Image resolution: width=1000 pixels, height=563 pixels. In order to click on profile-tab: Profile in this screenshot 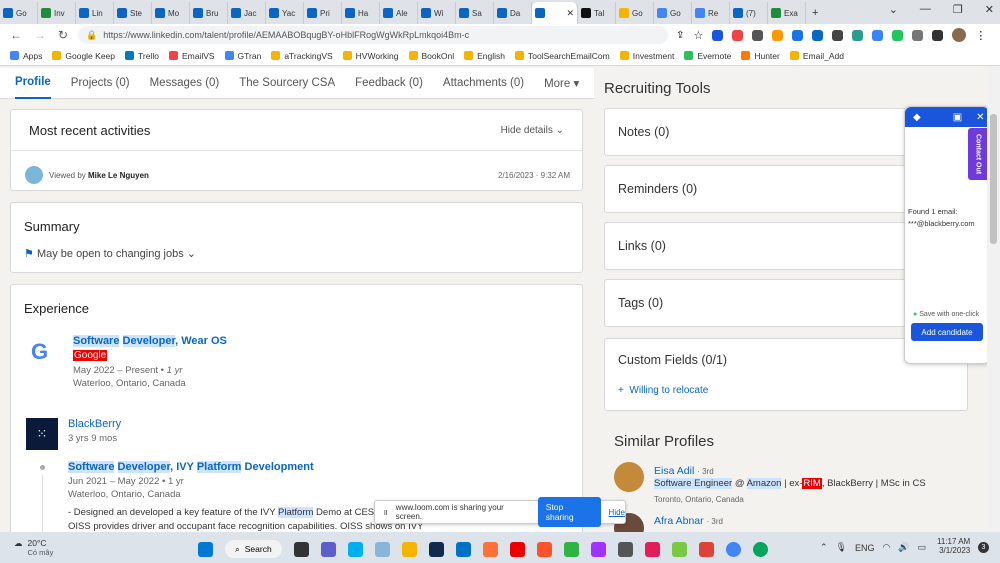, I will do `click(33, 83)`.